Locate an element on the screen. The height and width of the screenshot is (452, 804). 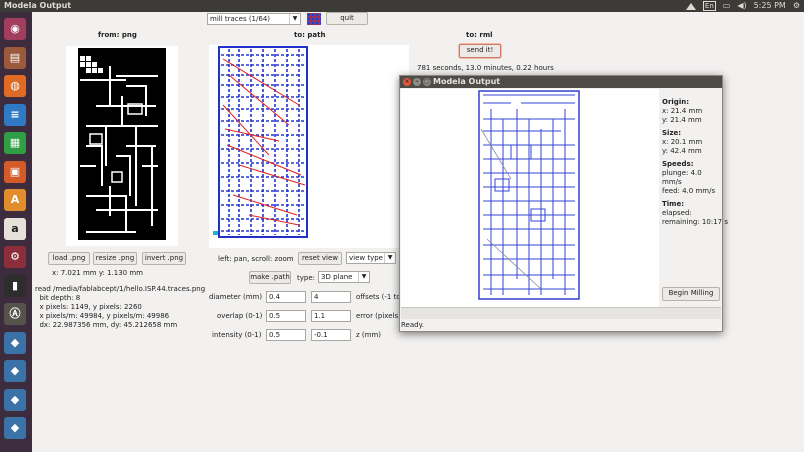
terminal-icon: ▮ is located at coordinates (15, 285).